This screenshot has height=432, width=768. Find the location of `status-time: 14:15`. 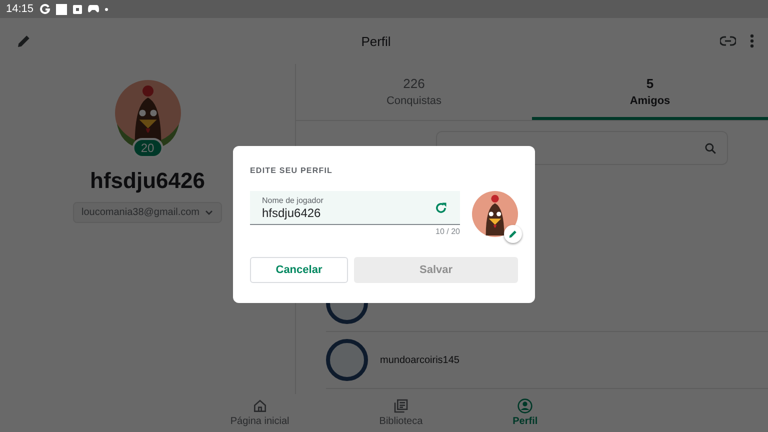

status-time: 14:15 is located at coordinates (20, 9).